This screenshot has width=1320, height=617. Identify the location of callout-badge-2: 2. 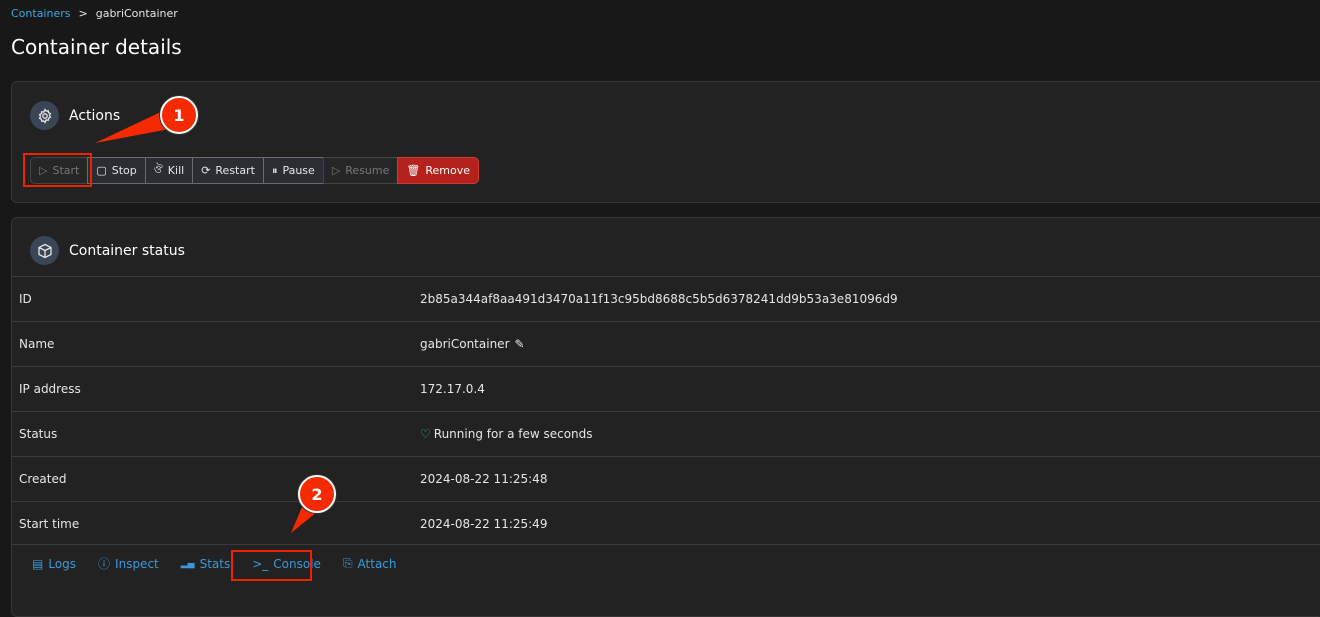
(317, 494).